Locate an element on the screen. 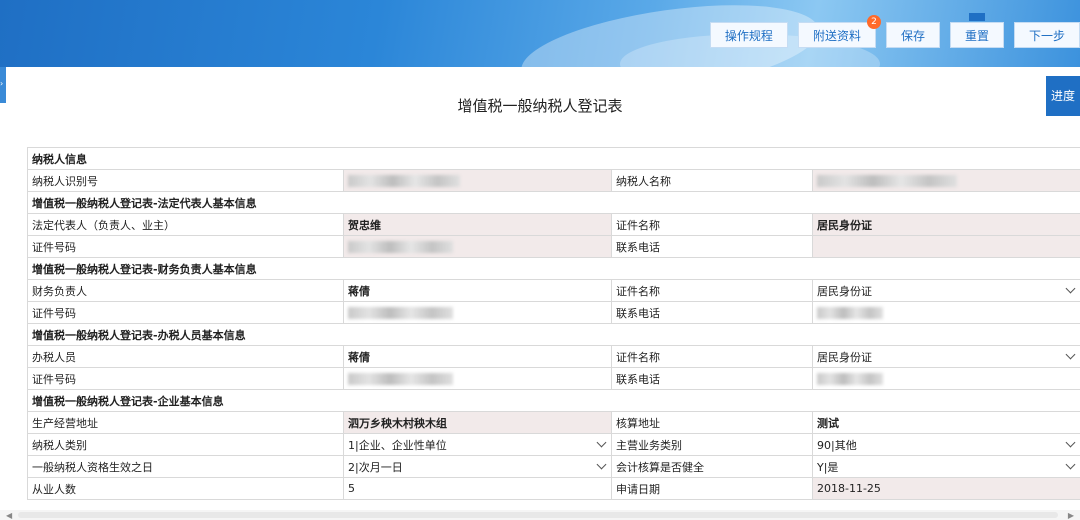  employees-input: 5 is located at coordinates (477, 488).